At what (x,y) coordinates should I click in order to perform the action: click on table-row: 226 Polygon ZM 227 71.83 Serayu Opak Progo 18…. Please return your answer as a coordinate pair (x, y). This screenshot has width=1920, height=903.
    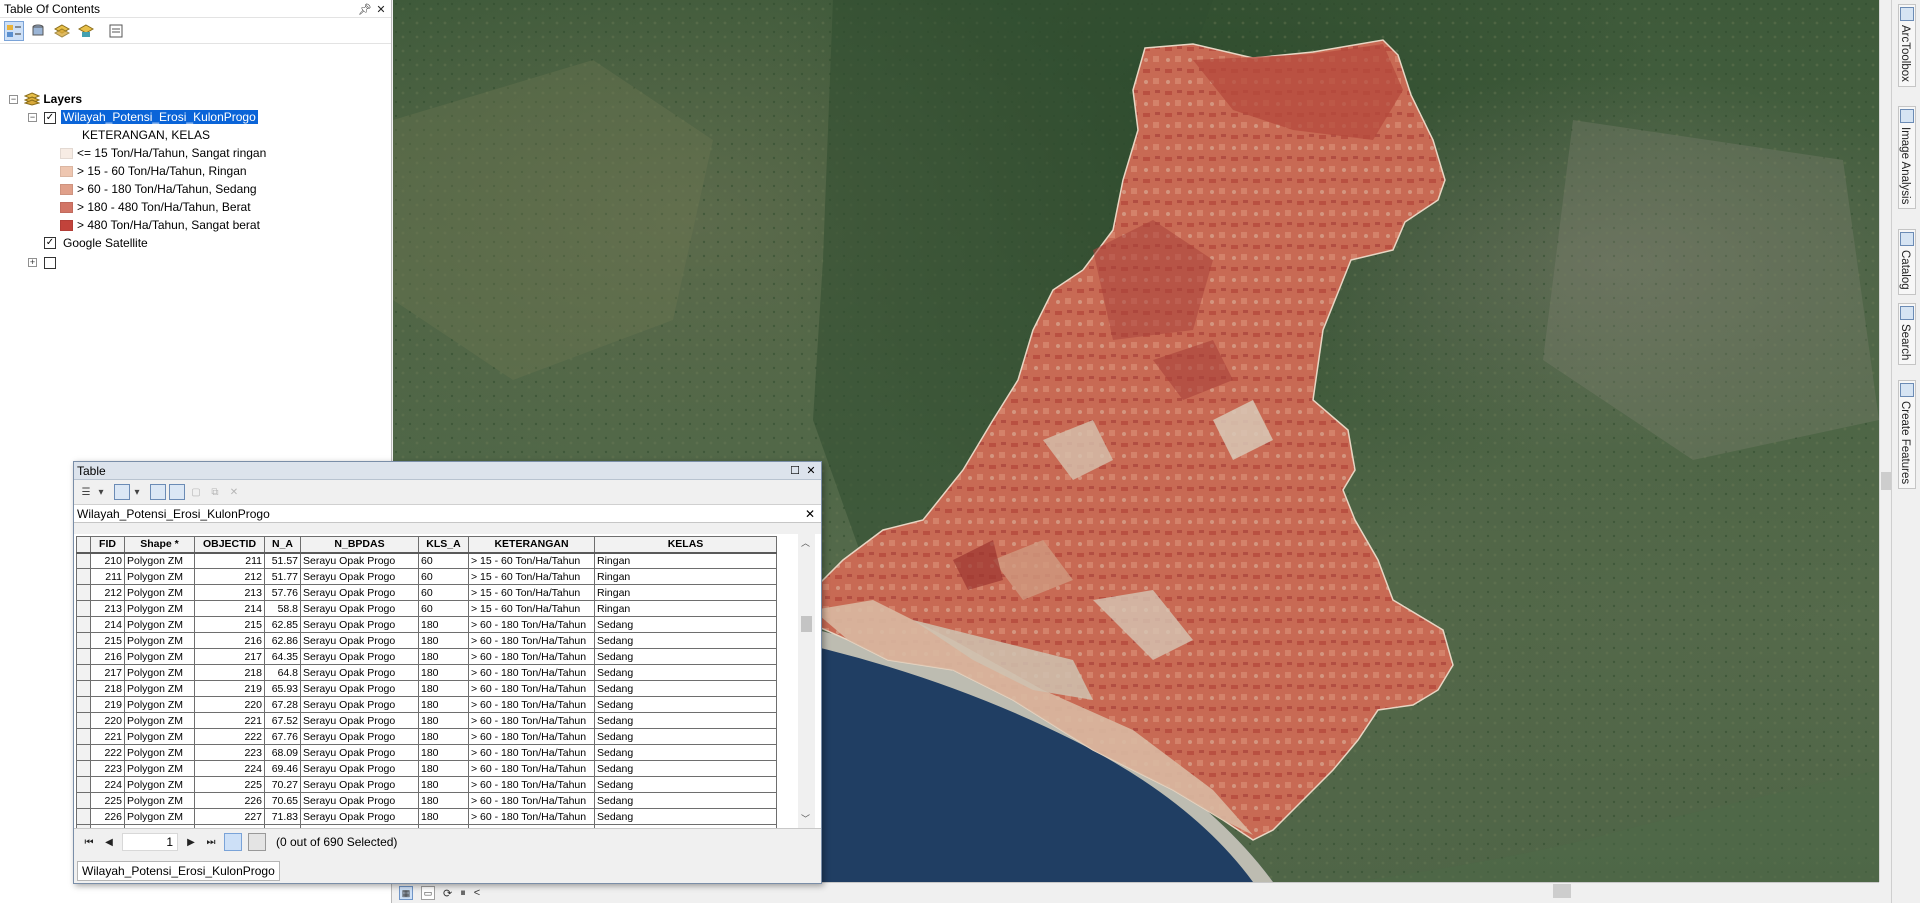
    Looking at the image, I should click on (426, 816).